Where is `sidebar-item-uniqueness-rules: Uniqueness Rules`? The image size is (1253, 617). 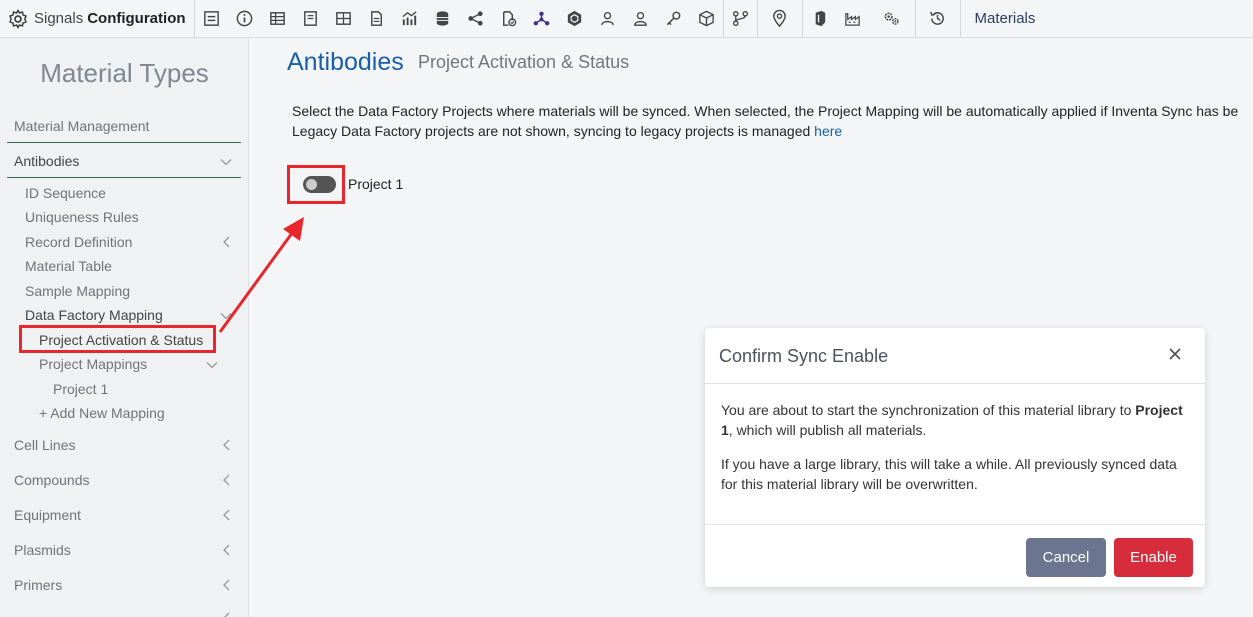
sidebar-item-uniqueness-rules: Uniqueness Rules is located at coordinates (82, 217).